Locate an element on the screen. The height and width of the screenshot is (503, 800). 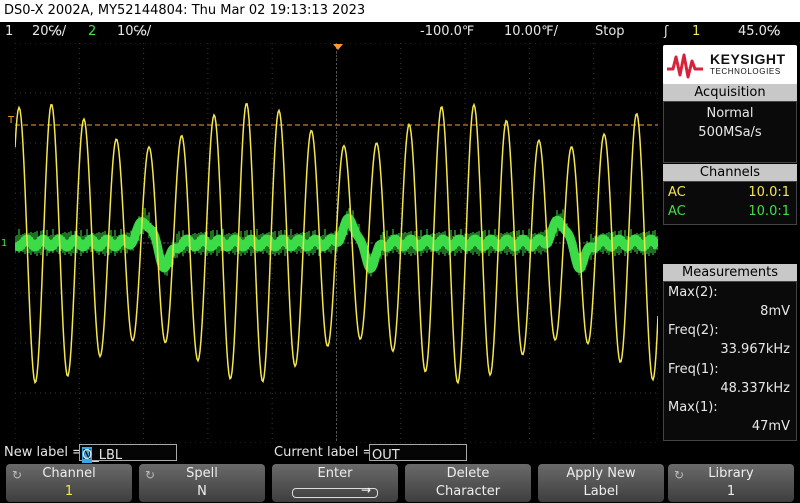
softkey-label: Spell is located at coordinates (202, 473).